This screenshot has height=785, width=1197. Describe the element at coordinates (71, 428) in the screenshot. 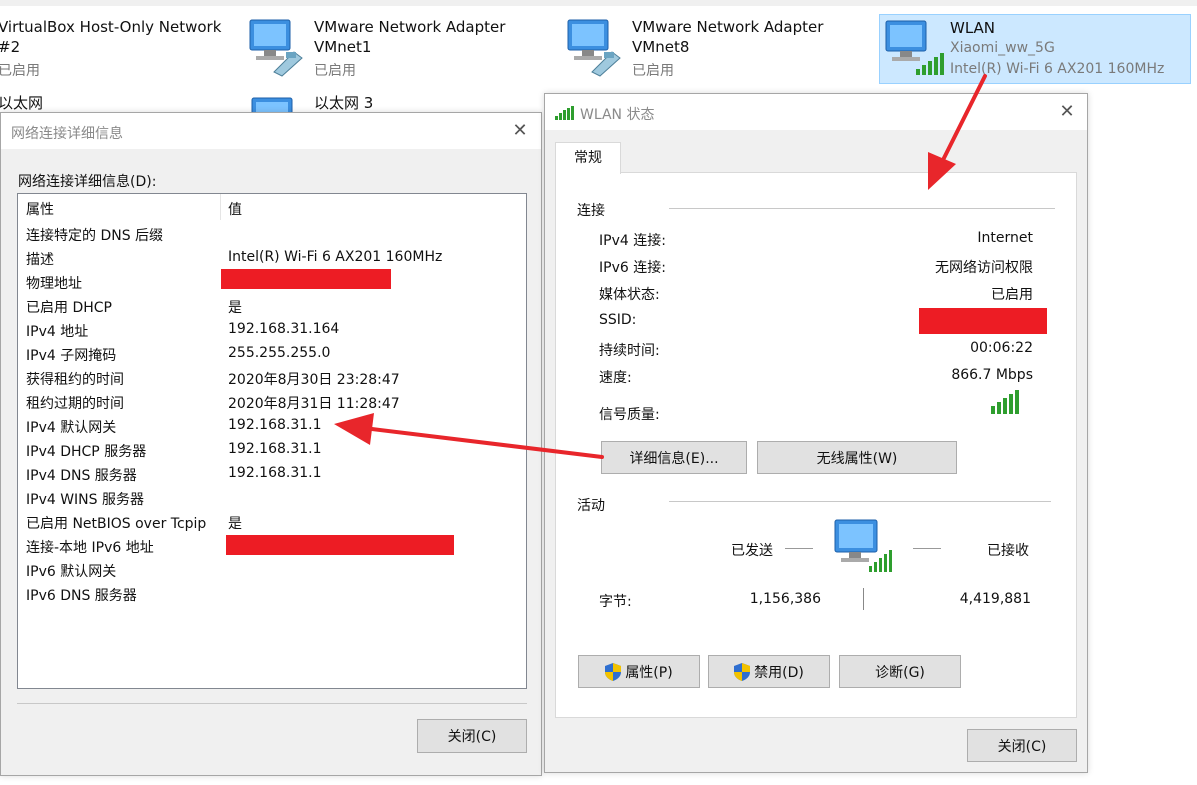

I see `row-property: IPv4 默认网关` at that location.